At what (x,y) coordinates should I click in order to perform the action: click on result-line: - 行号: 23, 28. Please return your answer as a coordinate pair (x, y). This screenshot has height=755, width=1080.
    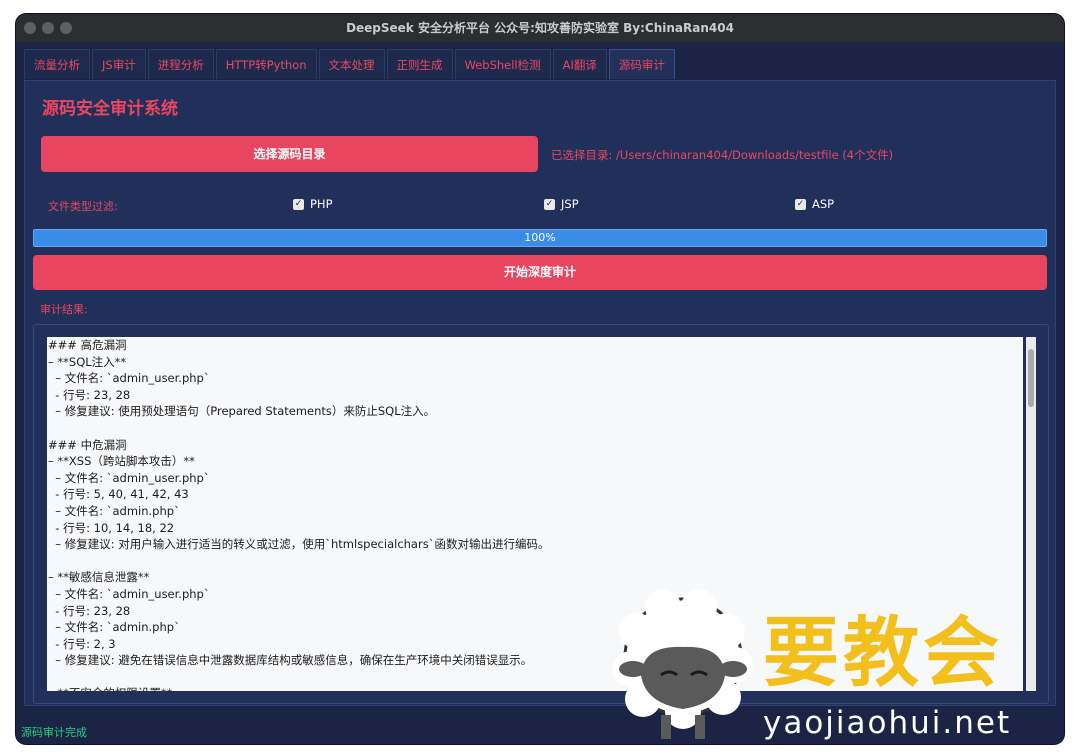
    Looking at the image, I should click on (89, 394).